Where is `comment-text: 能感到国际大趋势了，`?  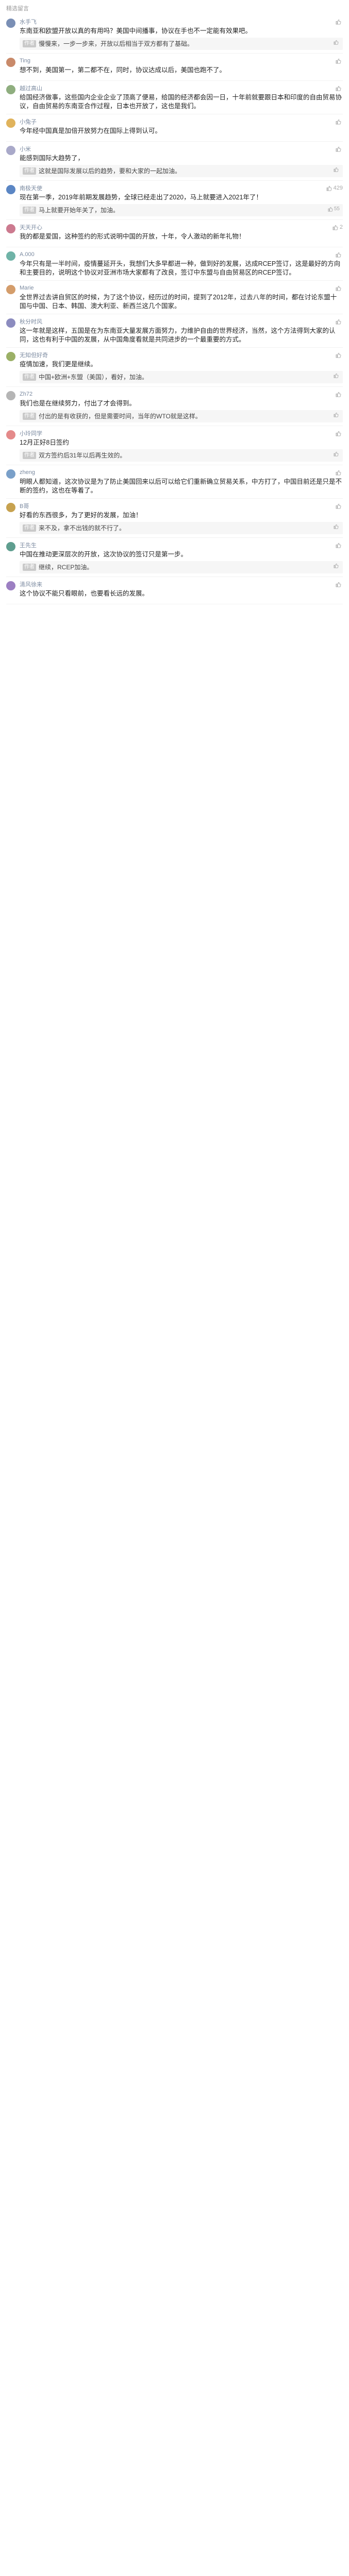 comment-text: 能感到国际大趋势了， is located at coordinates (52, 158).